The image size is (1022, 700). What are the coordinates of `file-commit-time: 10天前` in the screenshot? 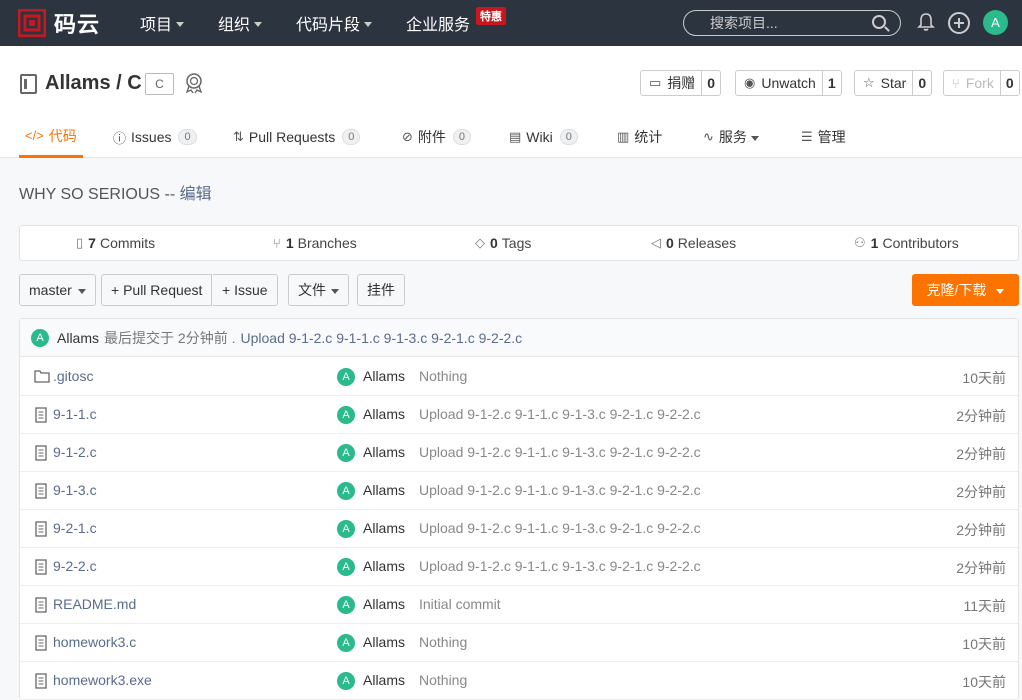 It's located at (984, 644).